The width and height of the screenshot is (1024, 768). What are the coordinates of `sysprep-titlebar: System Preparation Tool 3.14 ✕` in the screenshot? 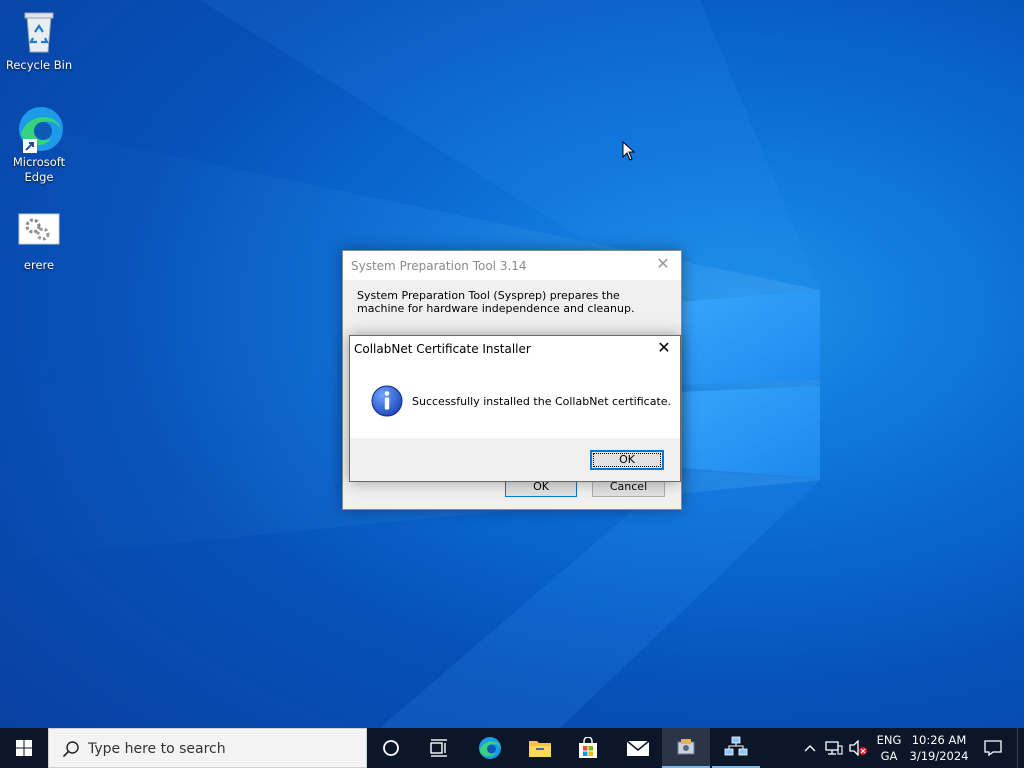 It's located at (512, 265).